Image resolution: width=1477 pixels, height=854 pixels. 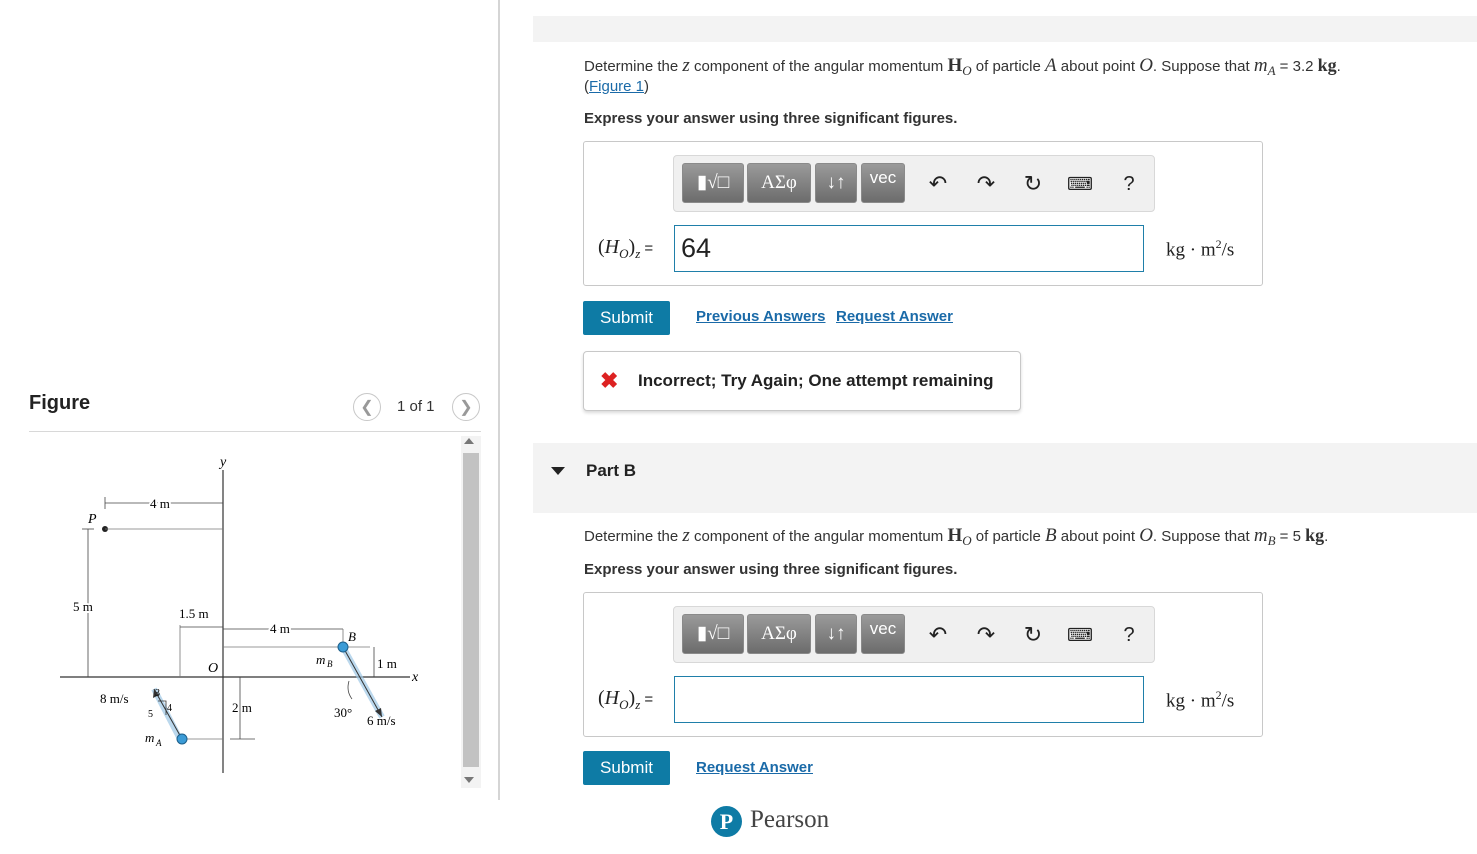 What do you see at coordinates (182, 739) in the screenshot?
I see `particle-a-marker` at bounding box center [182, 739].